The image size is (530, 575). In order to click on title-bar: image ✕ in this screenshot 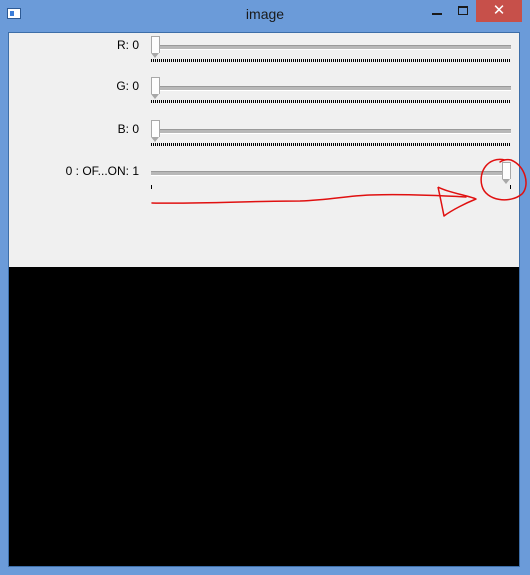, I will do `click(265, 16)`.